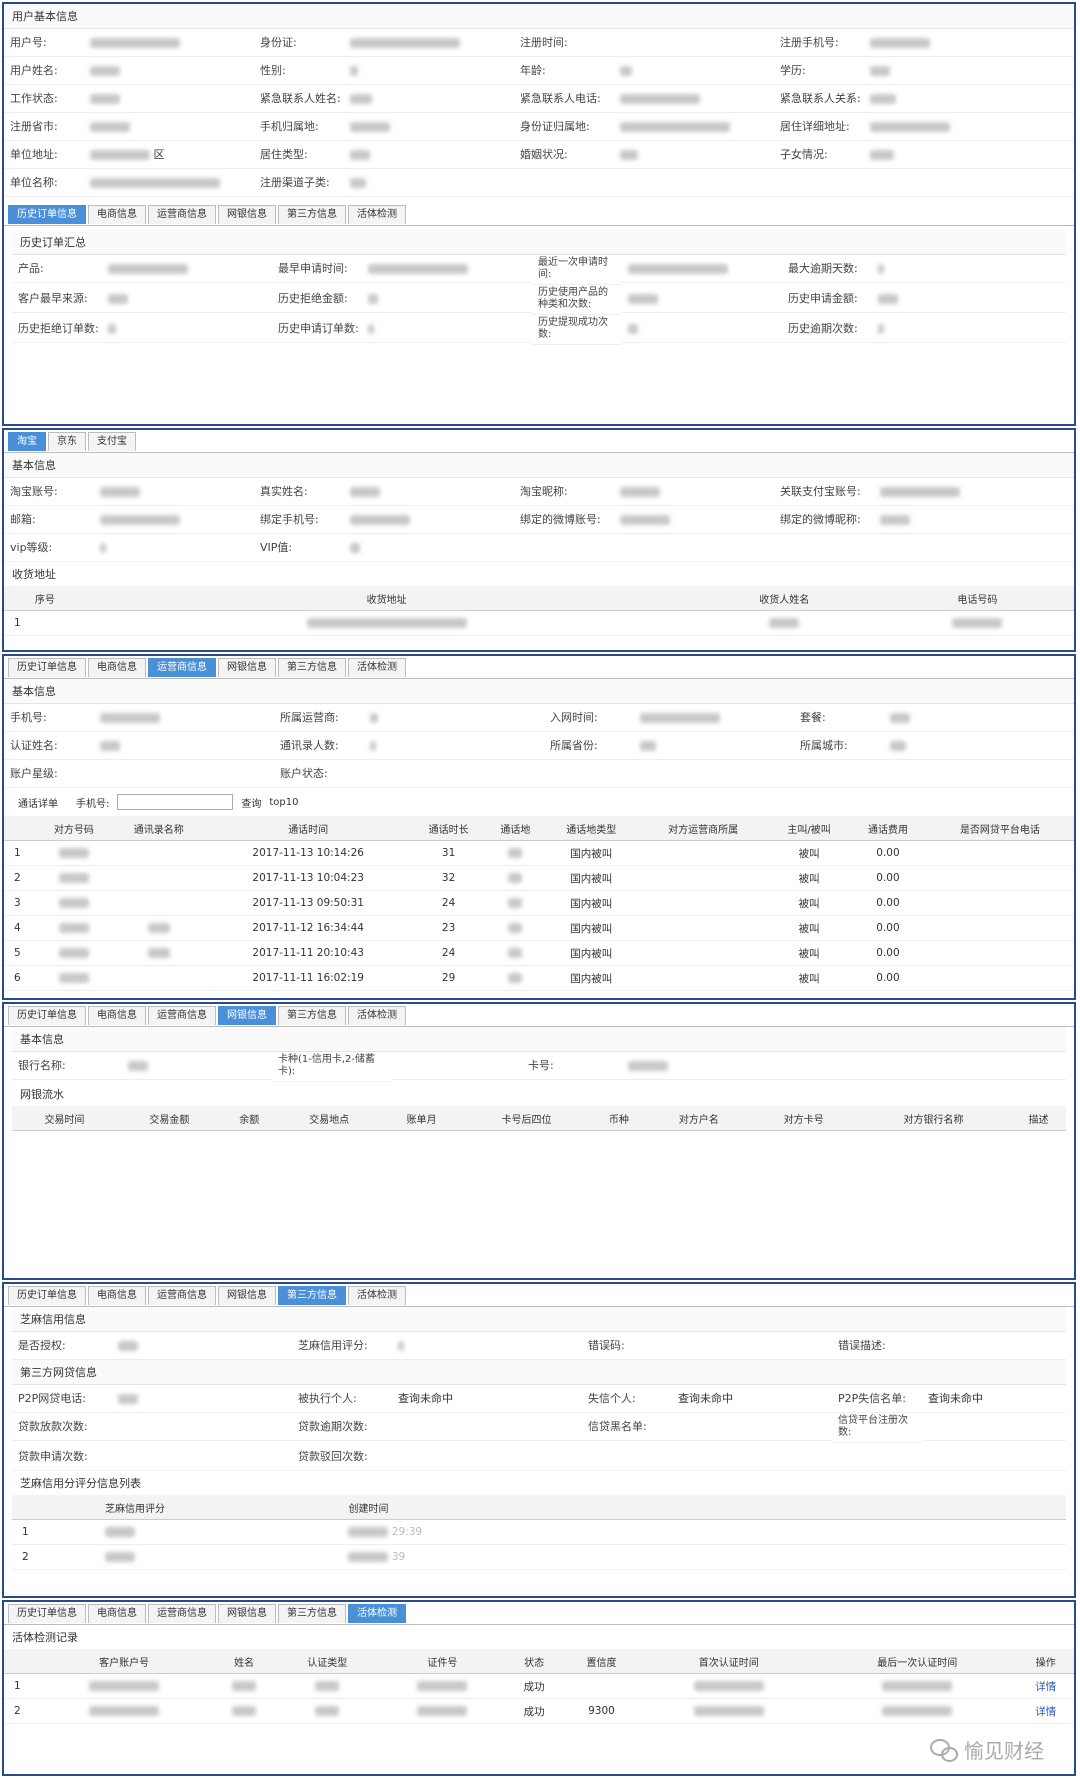  What do you see at coordinates (824, 492) in the screenshot?
I see `field-label: 关联支付宝账号:` at bounding box center [824, 492].